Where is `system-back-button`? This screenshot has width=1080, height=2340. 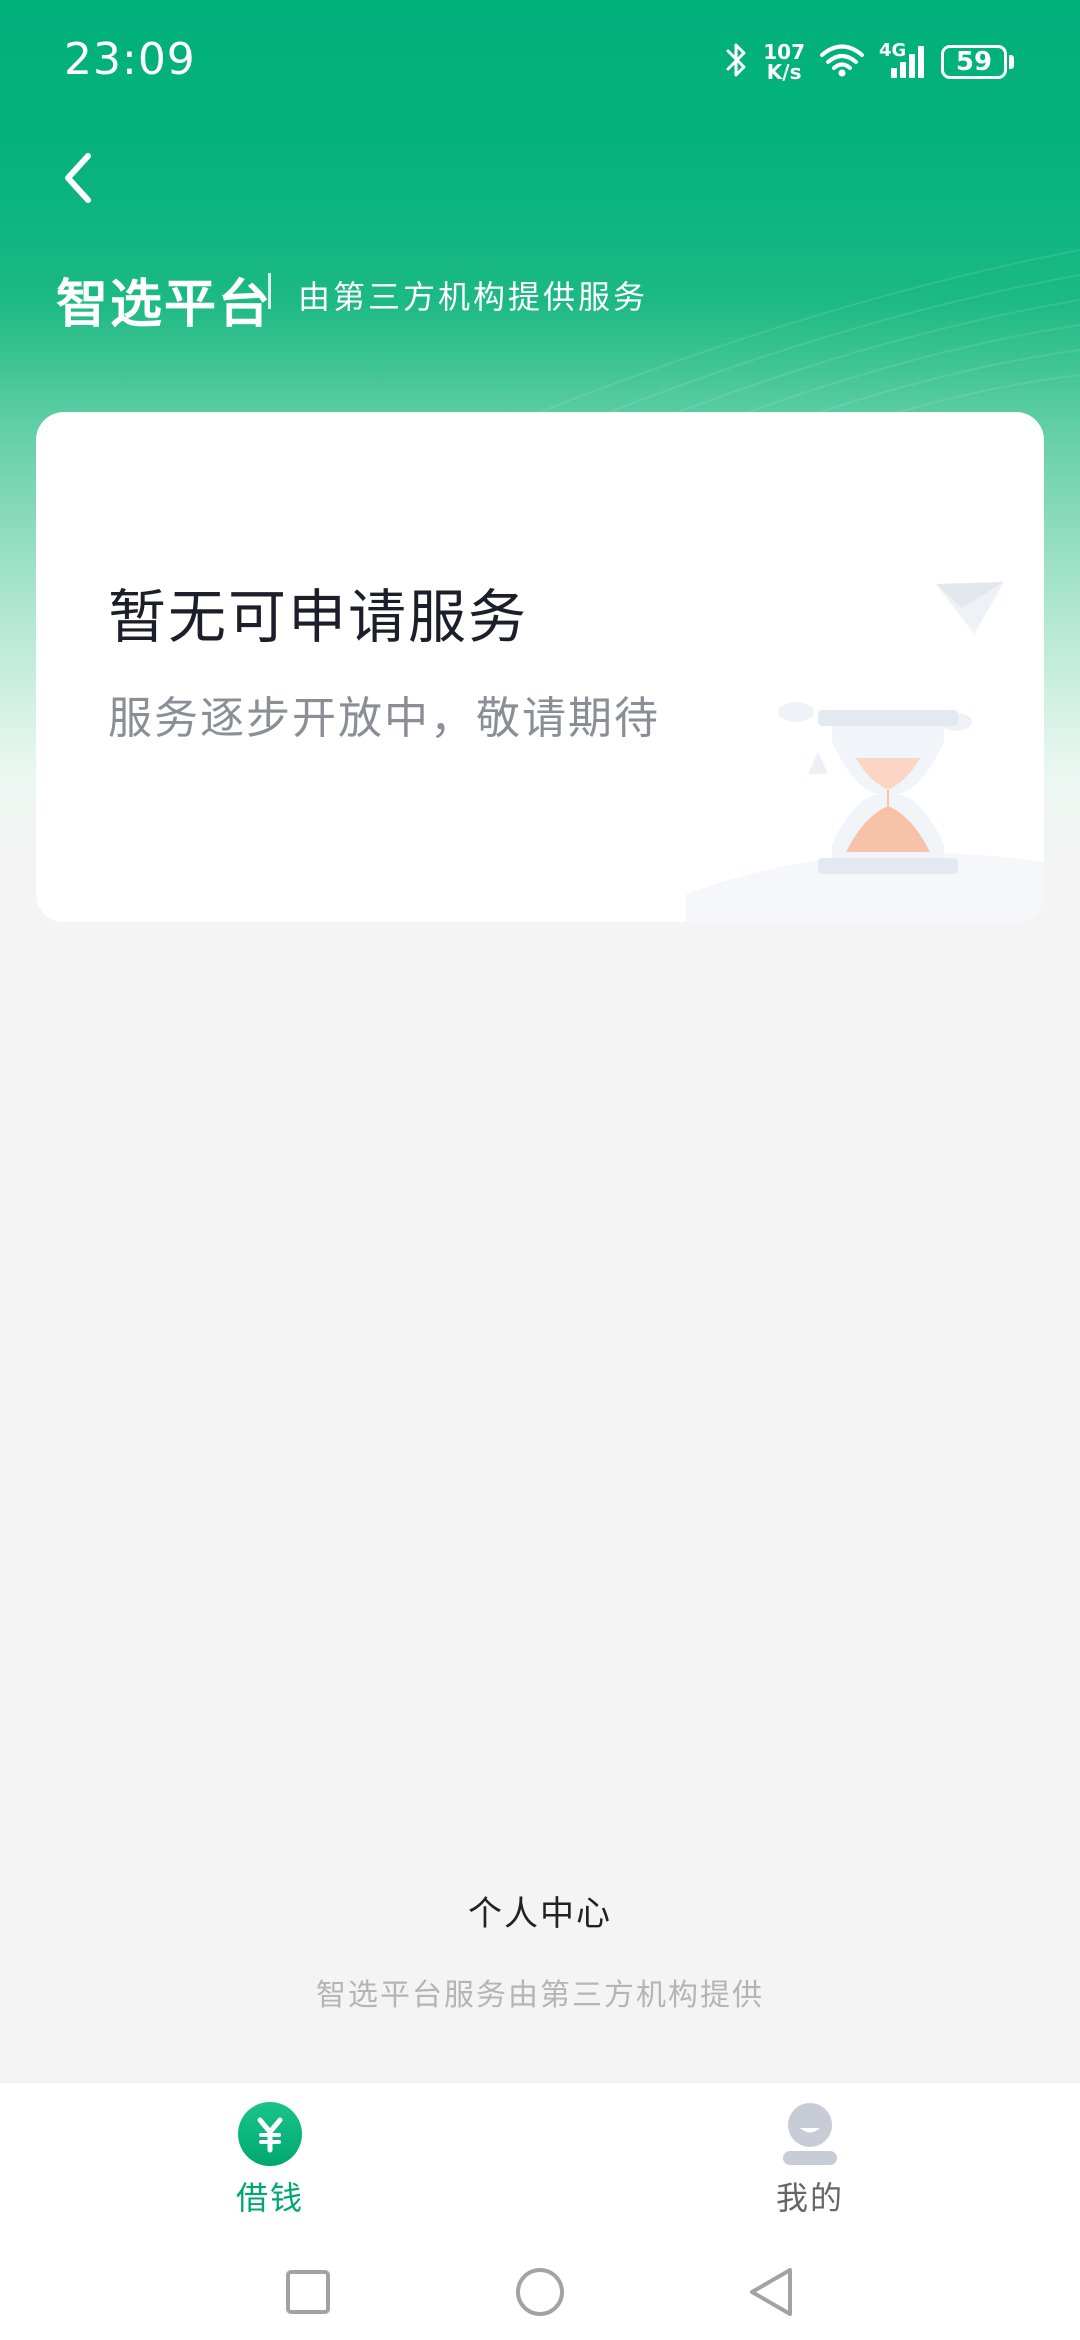
system-back-button is located at coordinates (772, 2292).